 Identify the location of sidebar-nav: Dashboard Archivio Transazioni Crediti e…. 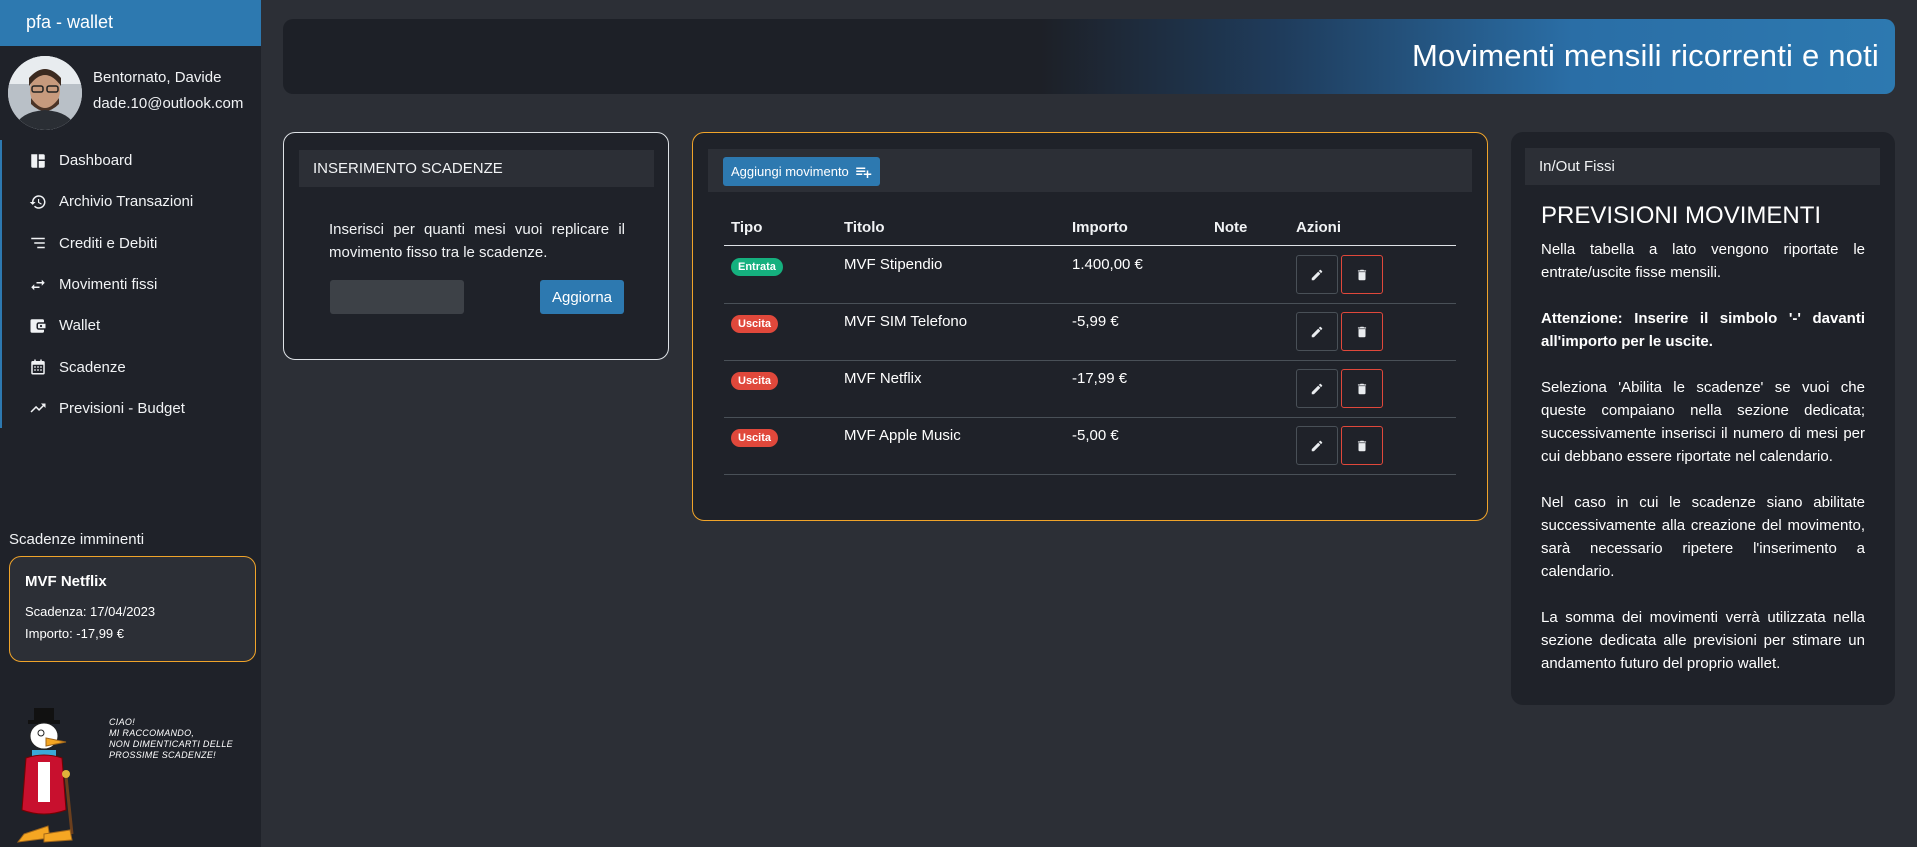
(130, 284).